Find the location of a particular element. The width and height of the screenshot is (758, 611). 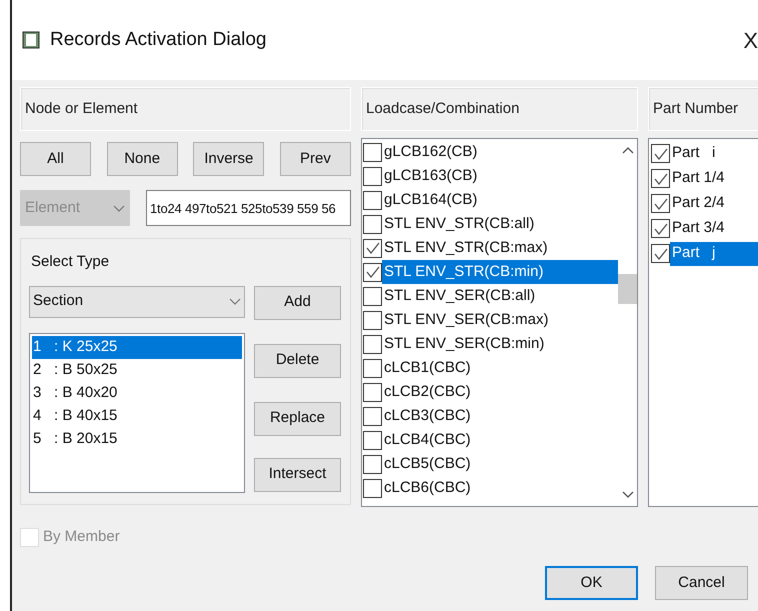

section-header: Part Number is located at coordinates (703, 109).